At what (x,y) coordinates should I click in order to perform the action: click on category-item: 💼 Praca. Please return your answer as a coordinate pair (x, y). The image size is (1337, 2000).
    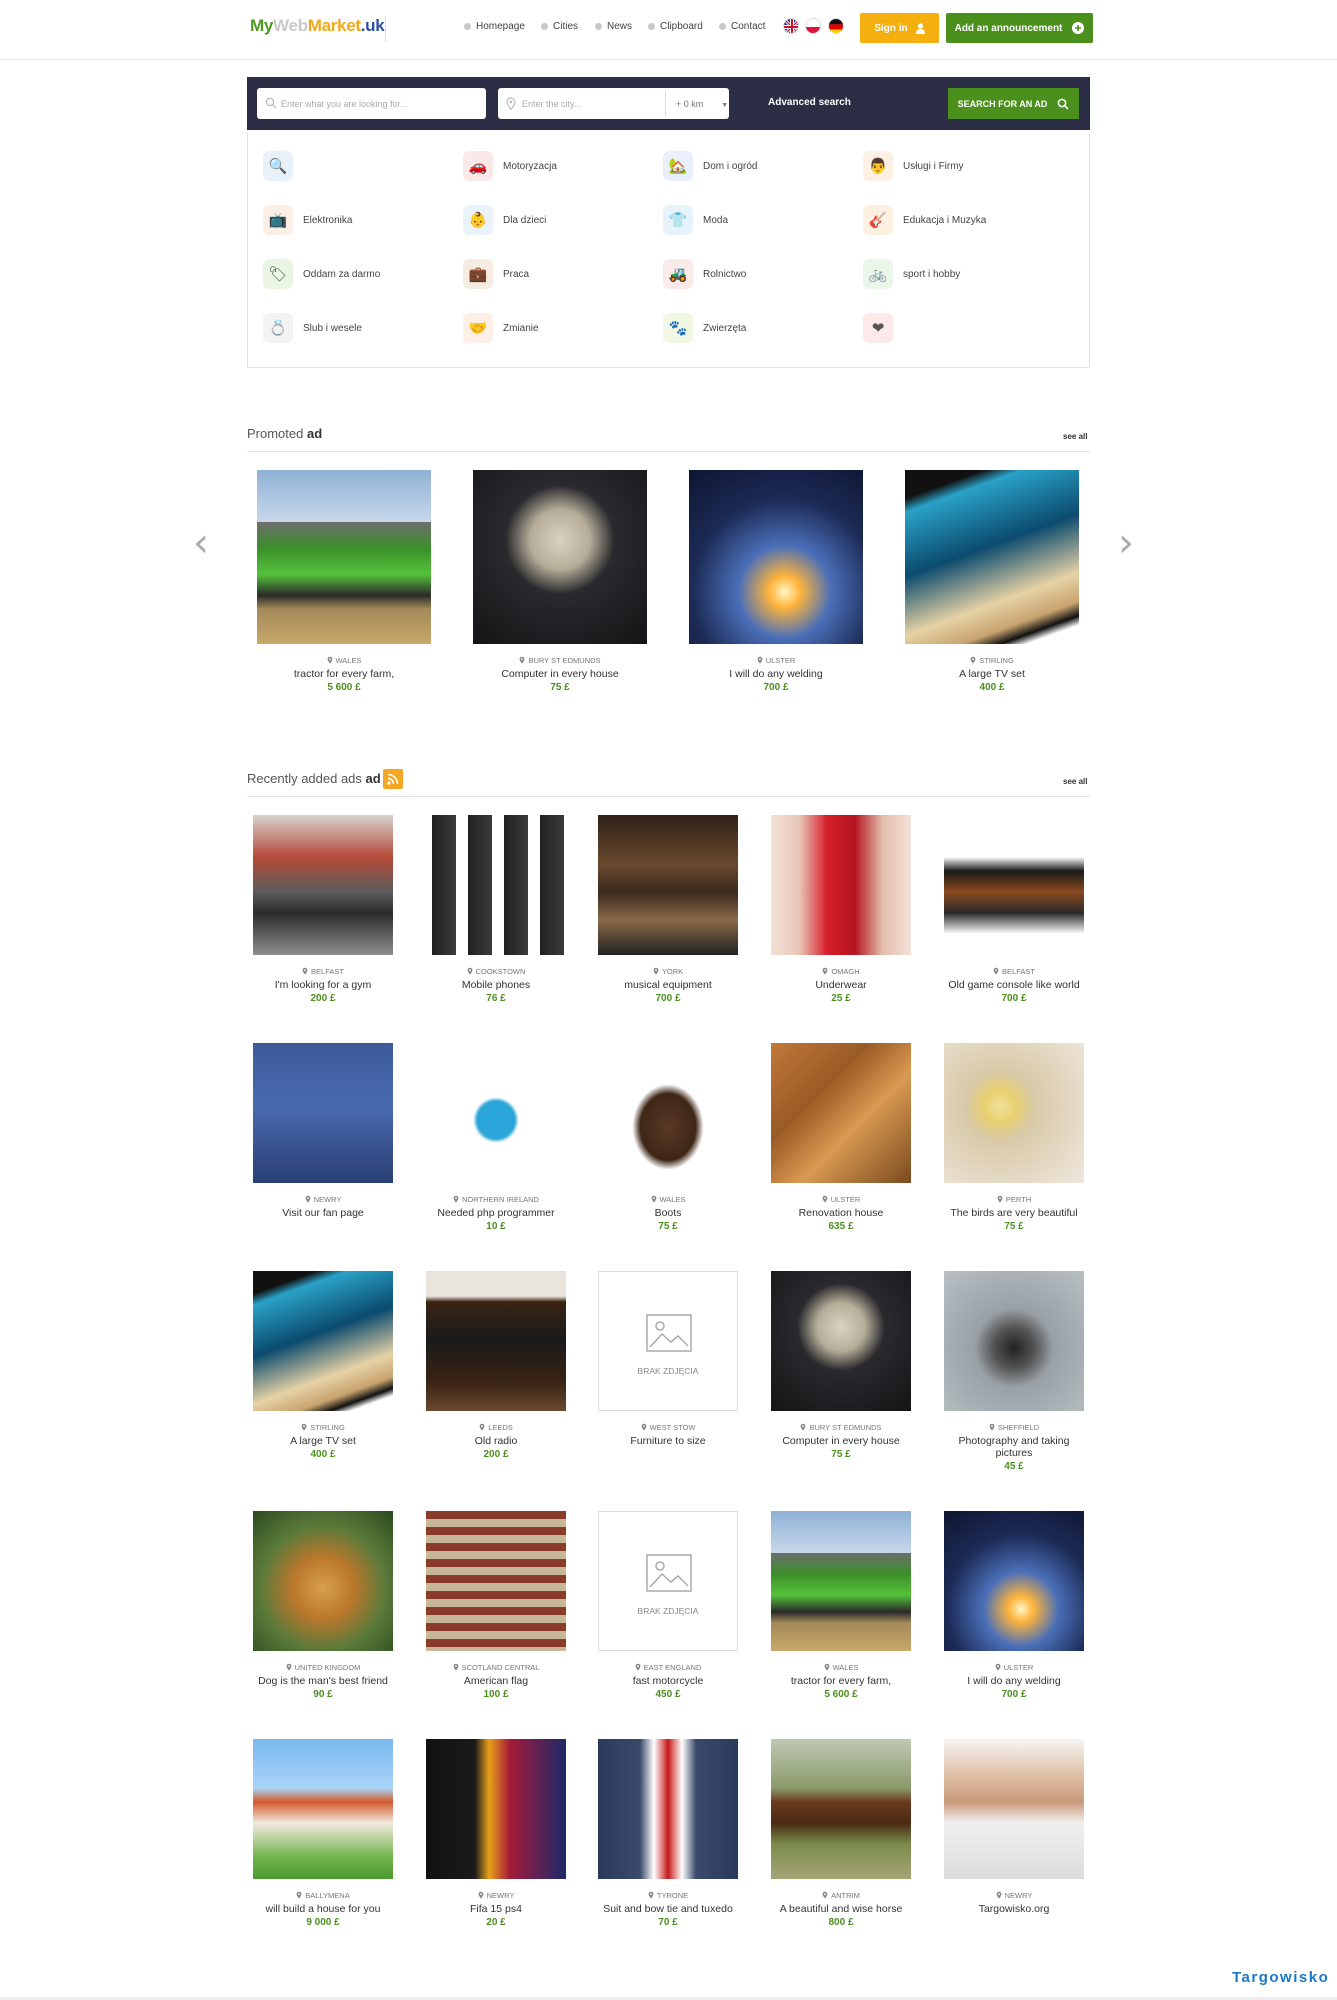
    Looking at the image, I should click on (496, 274).